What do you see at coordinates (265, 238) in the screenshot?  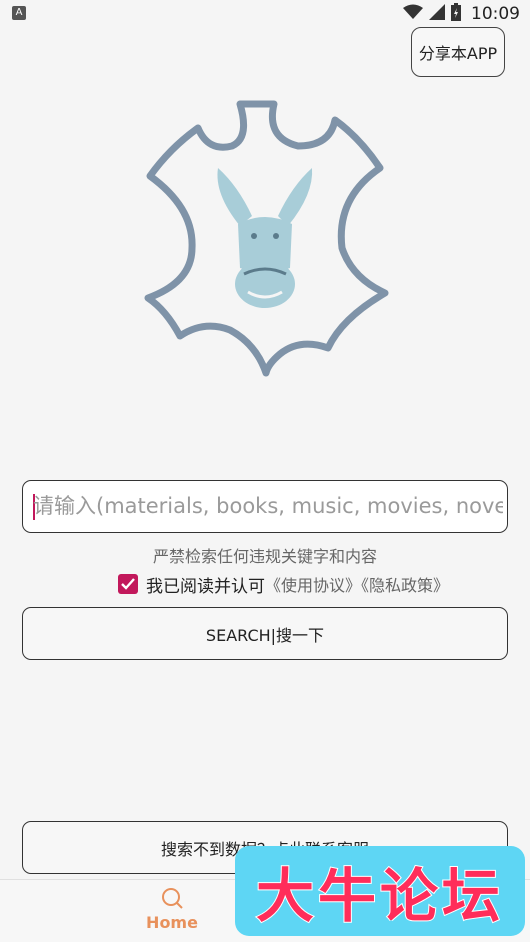 I see `donkey-leather-logo-icon` at bounding box center [265, 238].